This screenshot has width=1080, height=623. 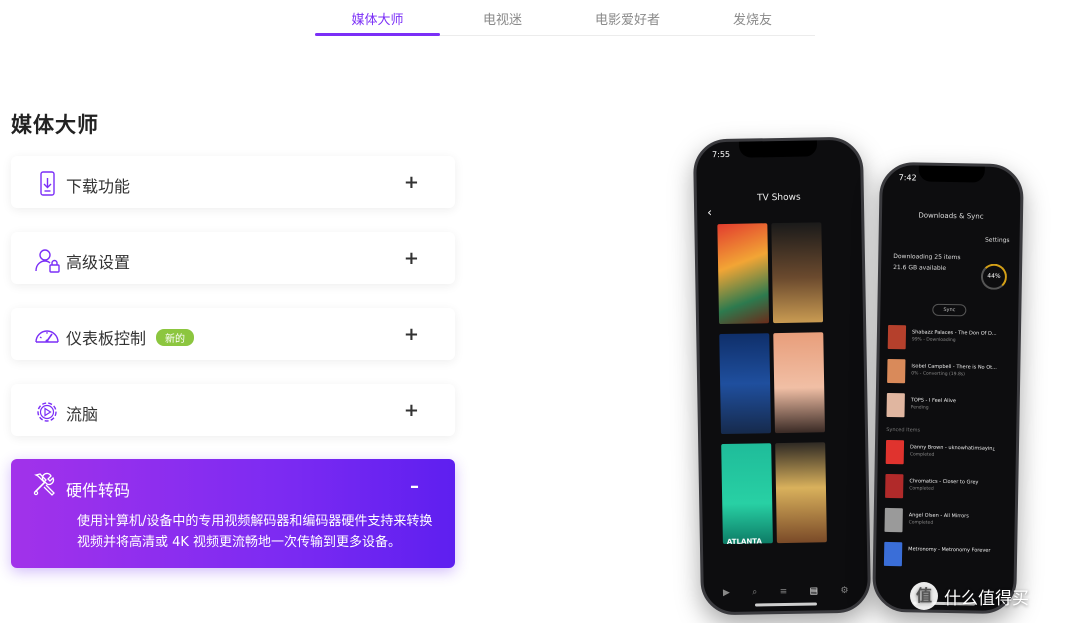 What do you see at coordinates (949, 550) in the screenshot?
I see `item-title: Metronomy - Metronomy Forever` at bounding box center [949, 550].